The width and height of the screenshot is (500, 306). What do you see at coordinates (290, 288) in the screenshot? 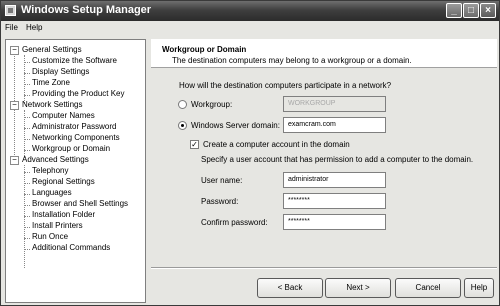
I see `back-button: < Back` at bounding box center [290, 288].